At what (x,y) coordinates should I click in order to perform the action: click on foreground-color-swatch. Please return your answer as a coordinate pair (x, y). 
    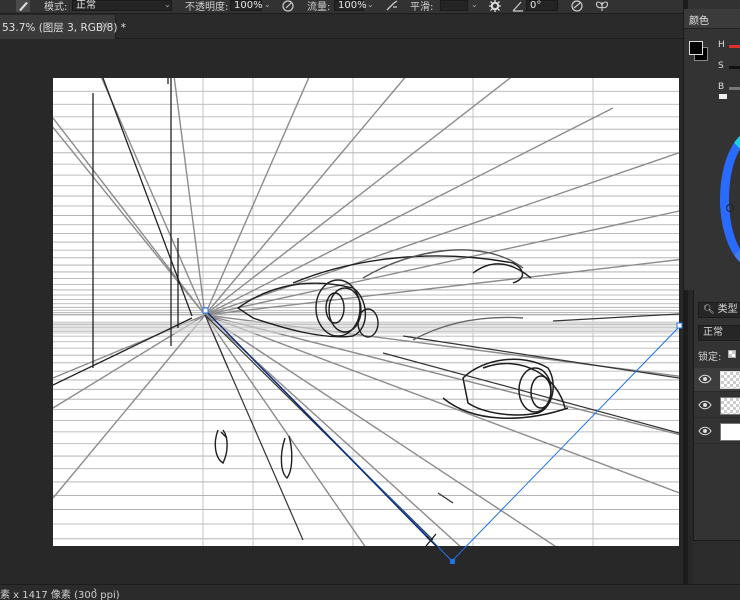
    Looking at the image, I should click on (696, 48).